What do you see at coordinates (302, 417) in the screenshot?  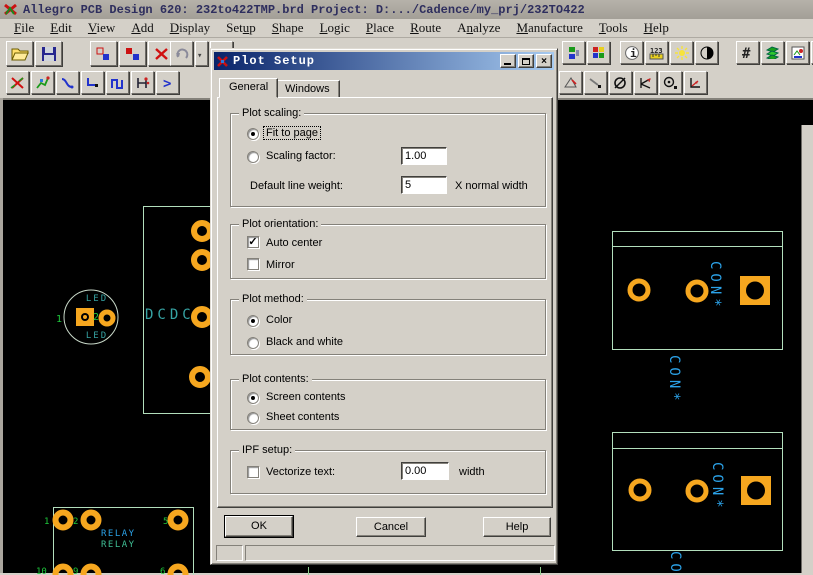 I see `sheet-contents-label: Sheet contents` at bounding box center [302, 417].